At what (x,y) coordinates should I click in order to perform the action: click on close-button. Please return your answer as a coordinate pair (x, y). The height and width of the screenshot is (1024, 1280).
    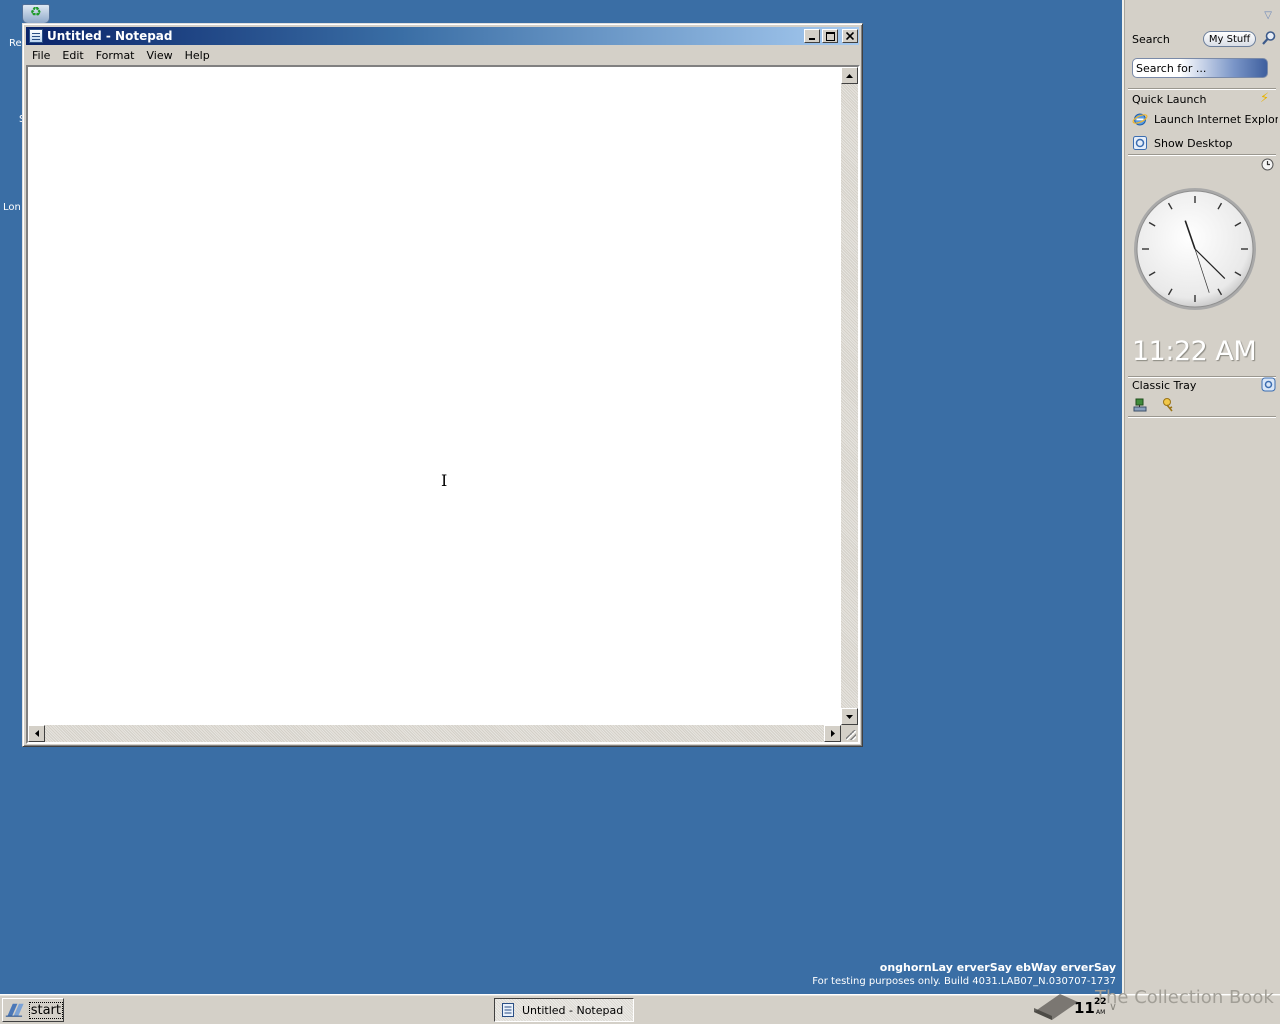
    Looking at the image, I should click on (850, 36).